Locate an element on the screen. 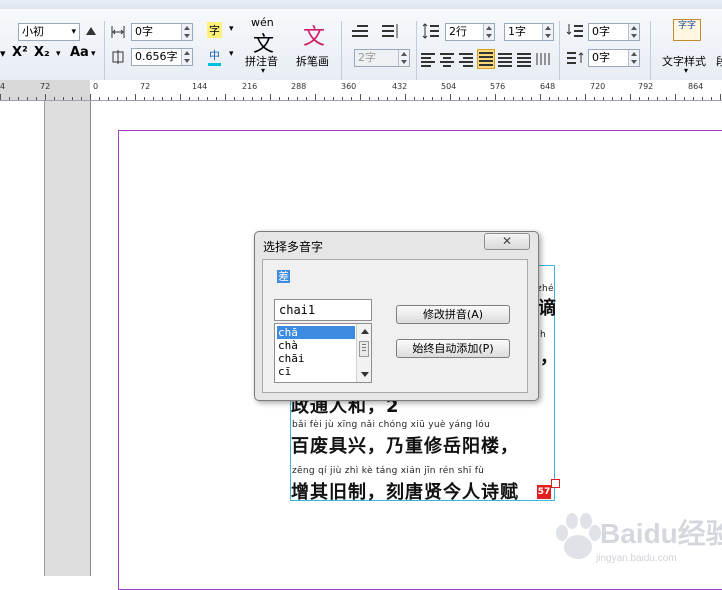 The width and height of the screenshot is (722, 590). chevron-down-icon: ▾ is located at coordinates (686, 70).